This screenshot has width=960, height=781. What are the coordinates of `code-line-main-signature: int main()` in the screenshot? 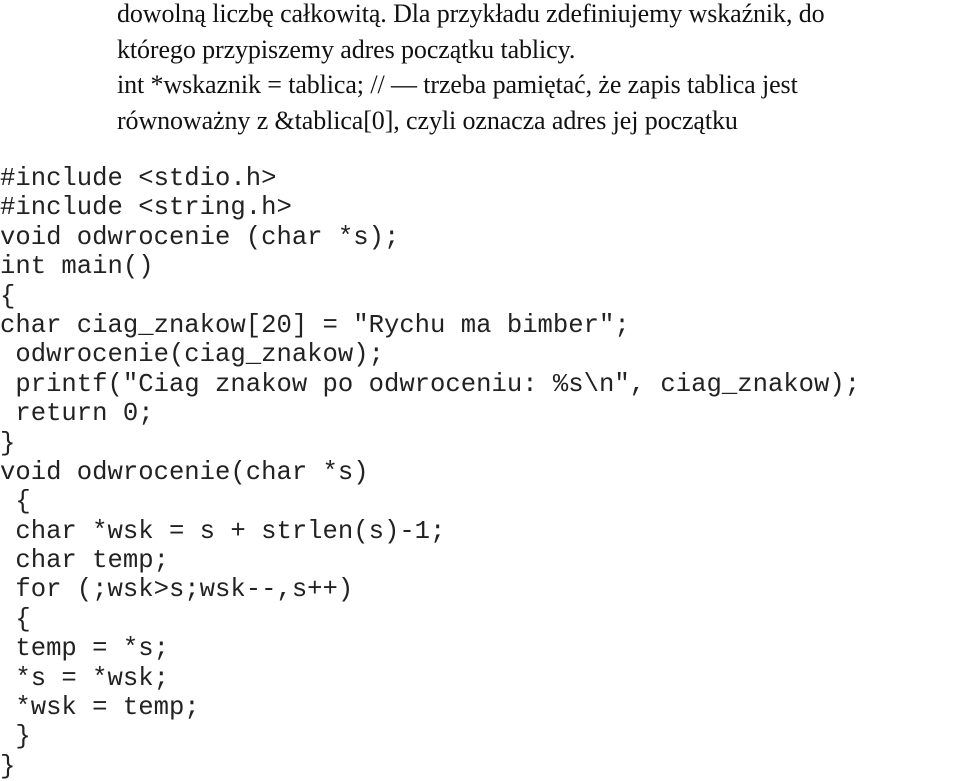 It's located at (77, 267).